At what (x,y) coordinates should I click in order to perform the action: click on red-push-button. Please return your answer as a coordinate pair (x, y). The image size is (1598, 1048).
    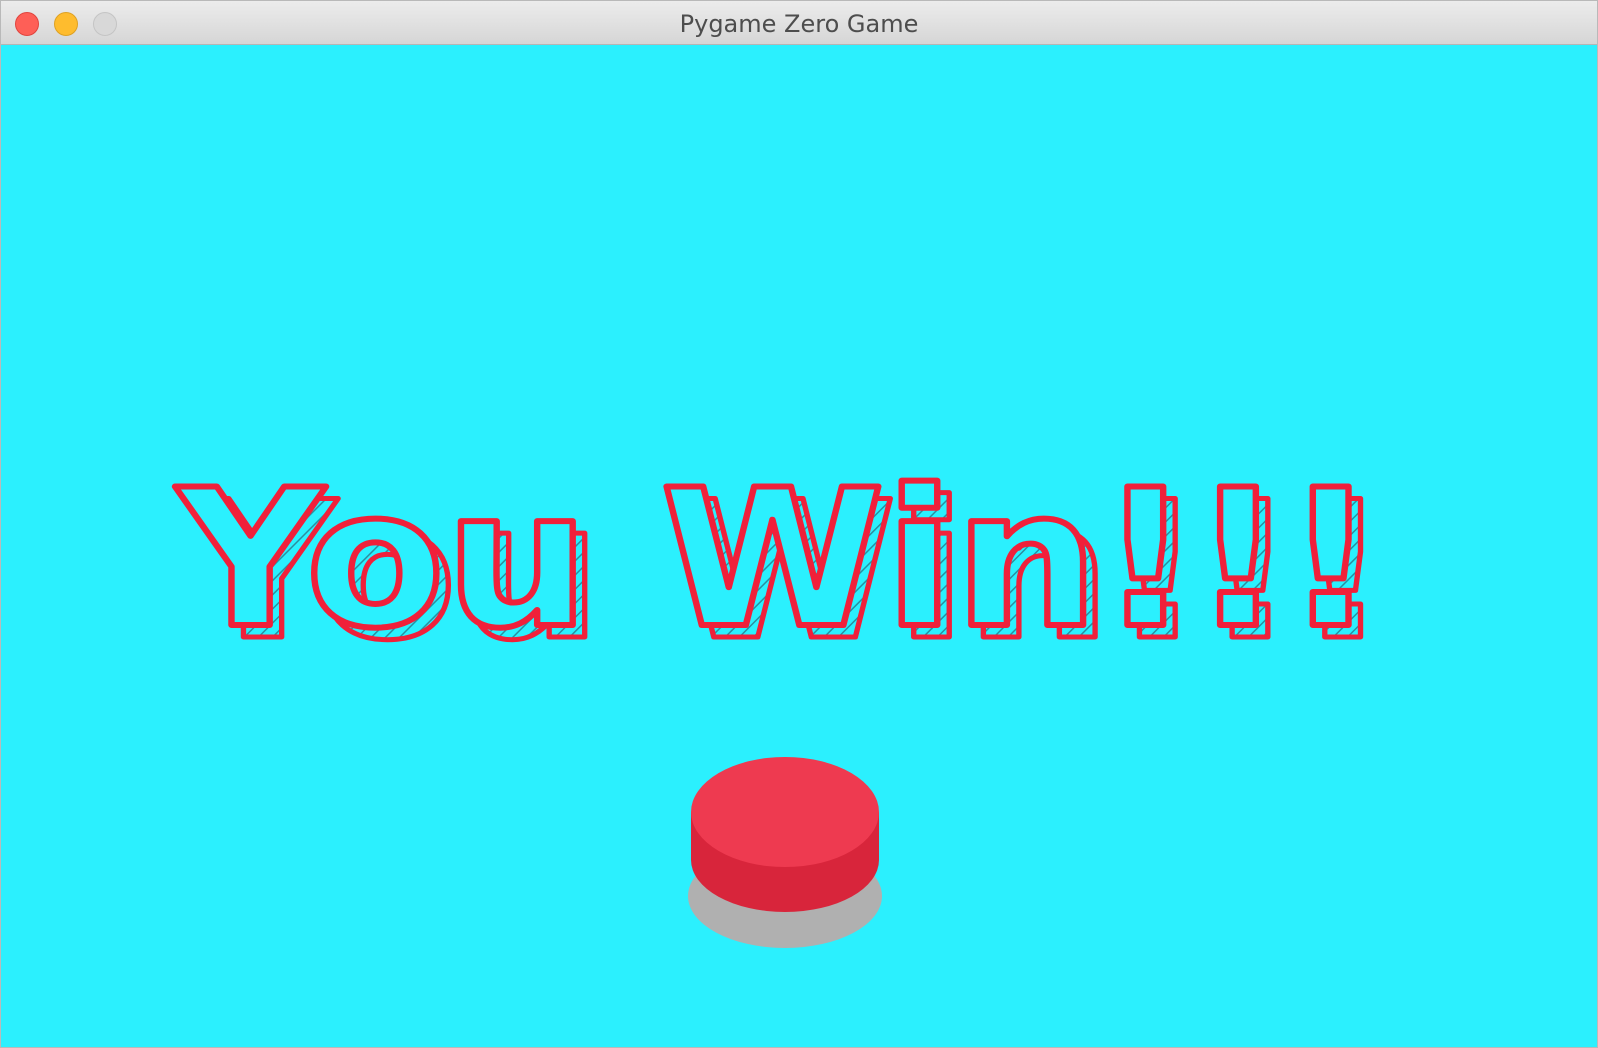
    Looking at the image, I should click on (787, 850).